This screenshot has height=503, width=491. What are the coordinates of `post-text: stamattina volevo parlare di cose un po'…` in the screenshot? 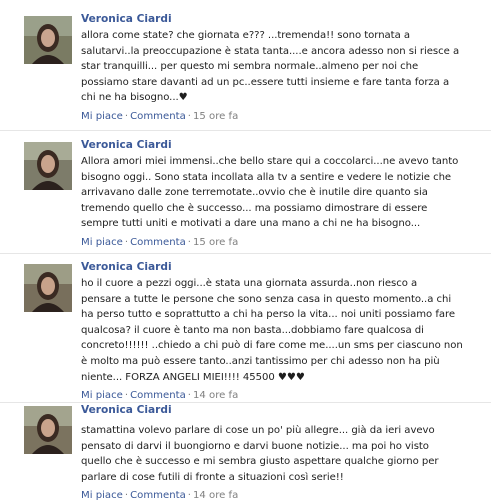 It's located at (260, 454).